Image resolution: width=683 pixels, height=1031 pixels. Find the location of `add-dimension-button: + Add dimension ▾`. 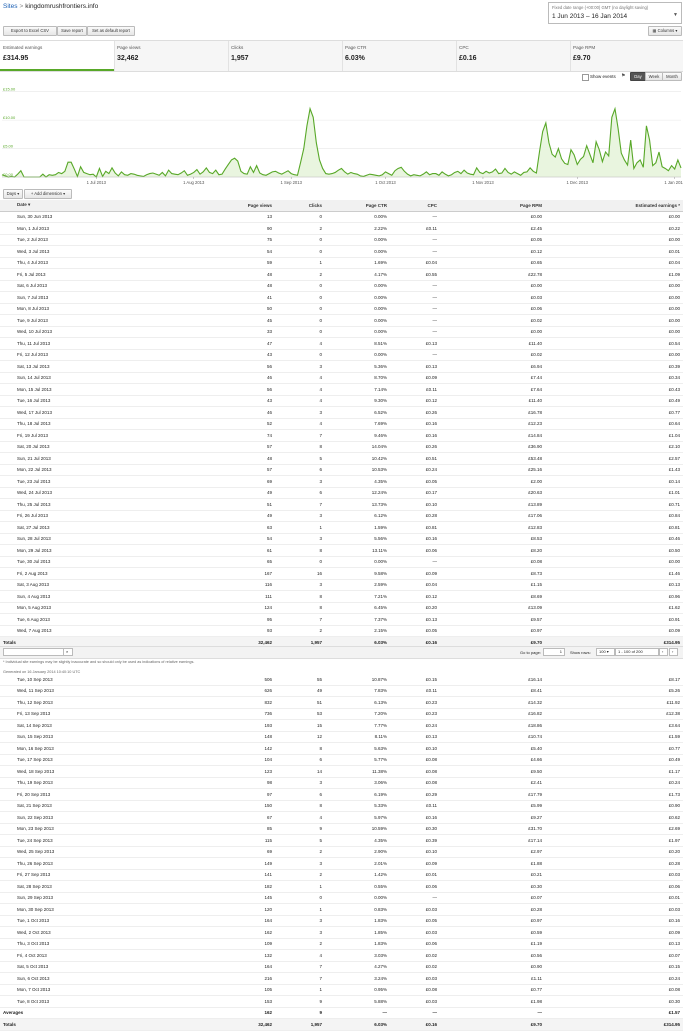

add-dimension-button: + Add dimension ▾ is located at coordinates (48, 194).